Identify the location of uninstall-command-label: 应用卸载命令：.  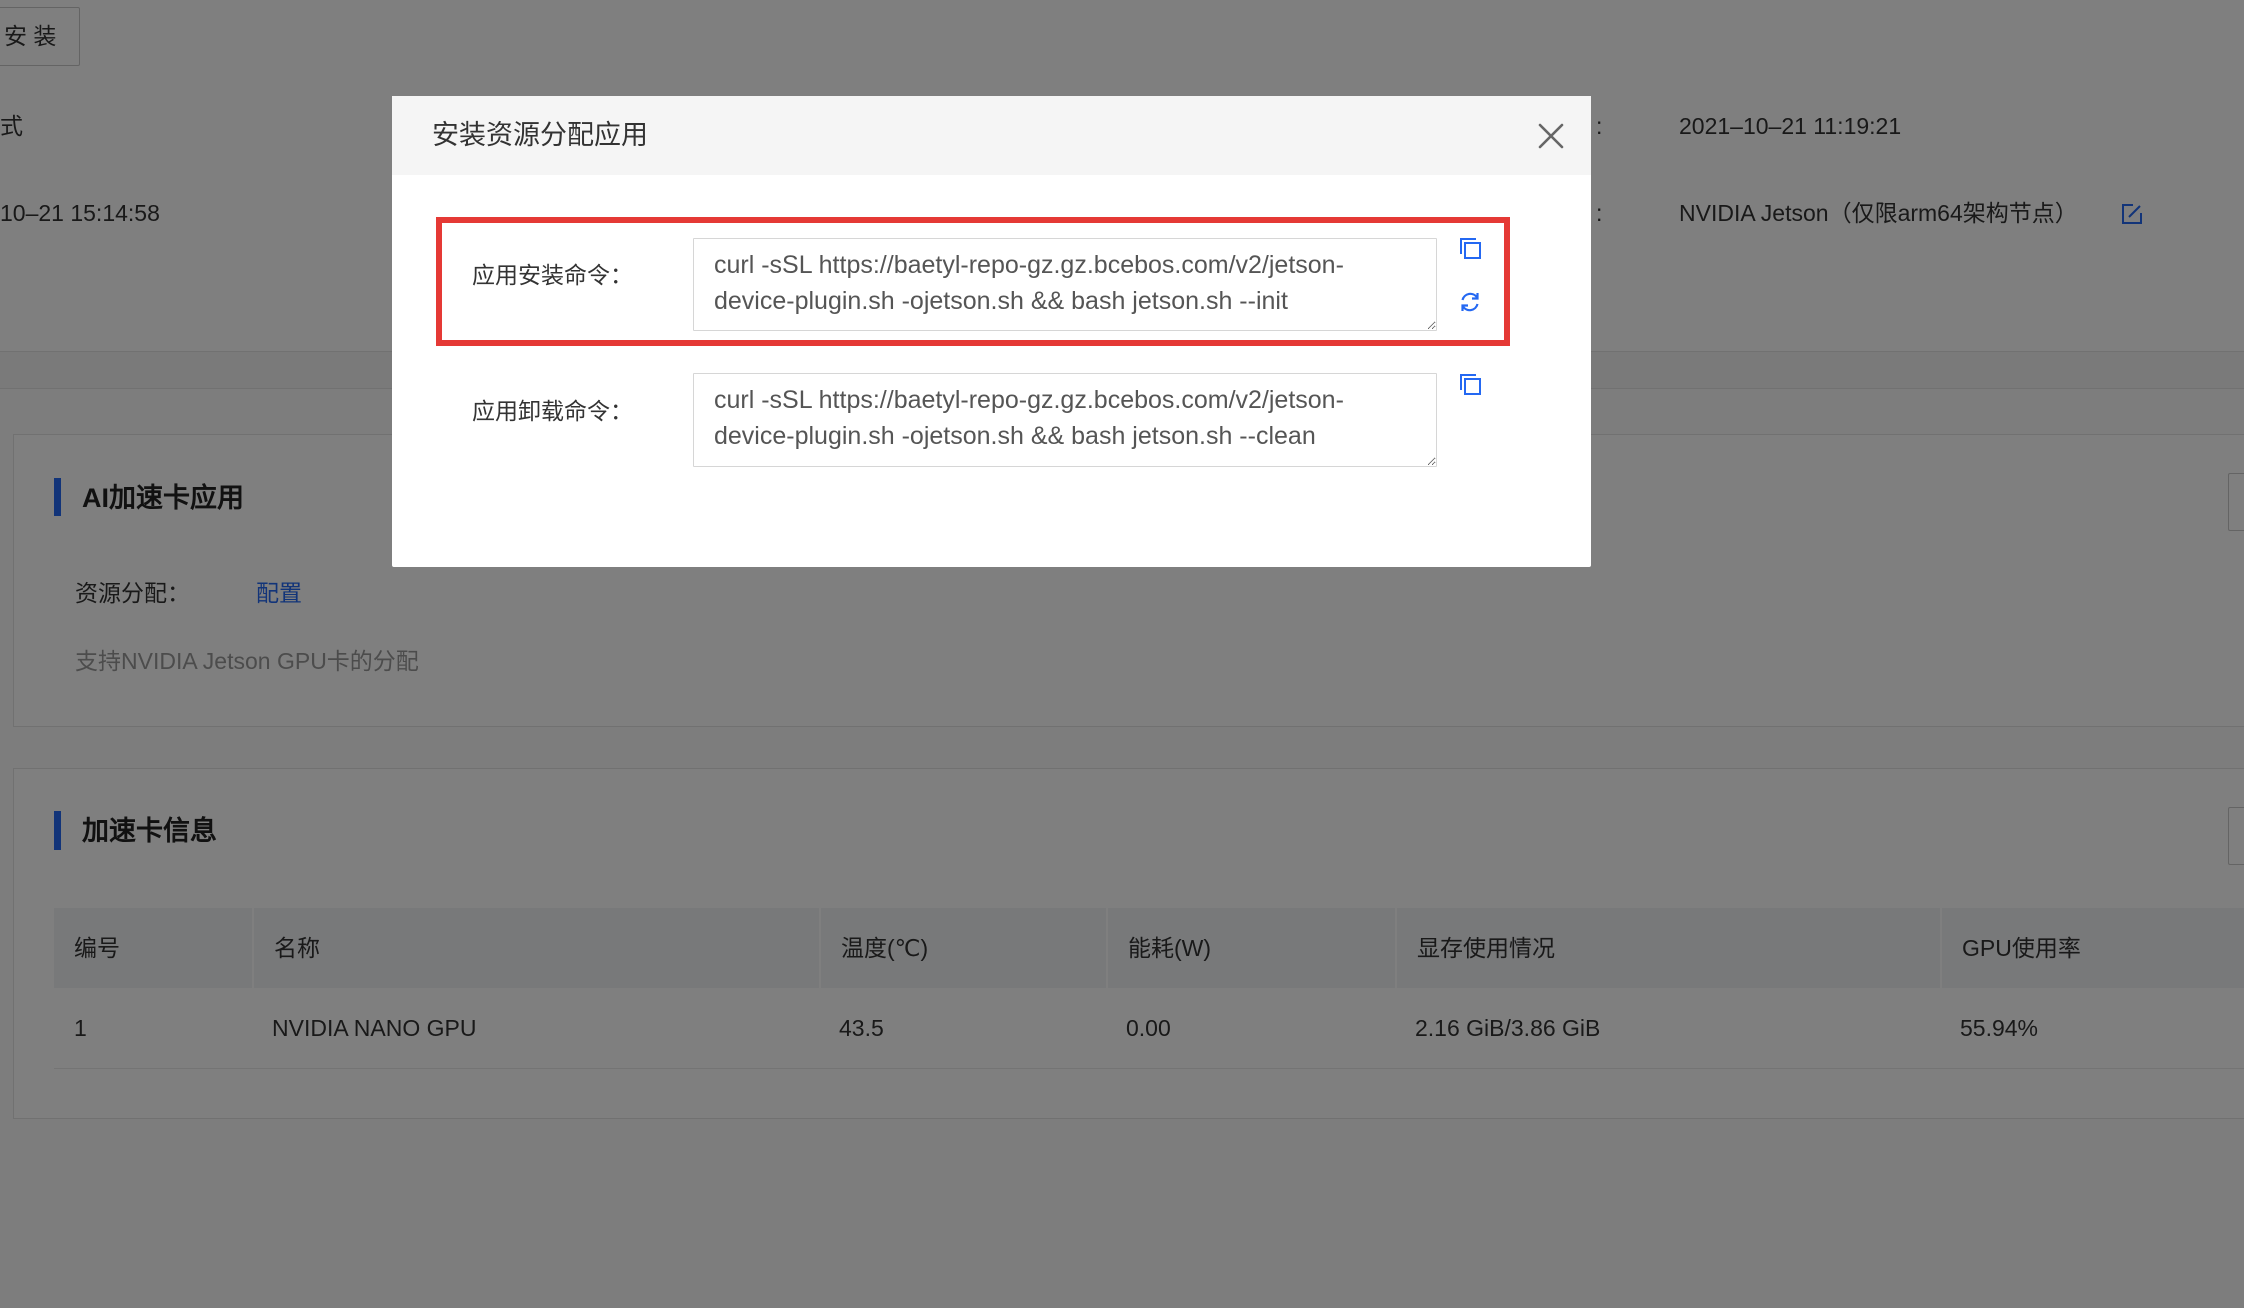
(552, 411).